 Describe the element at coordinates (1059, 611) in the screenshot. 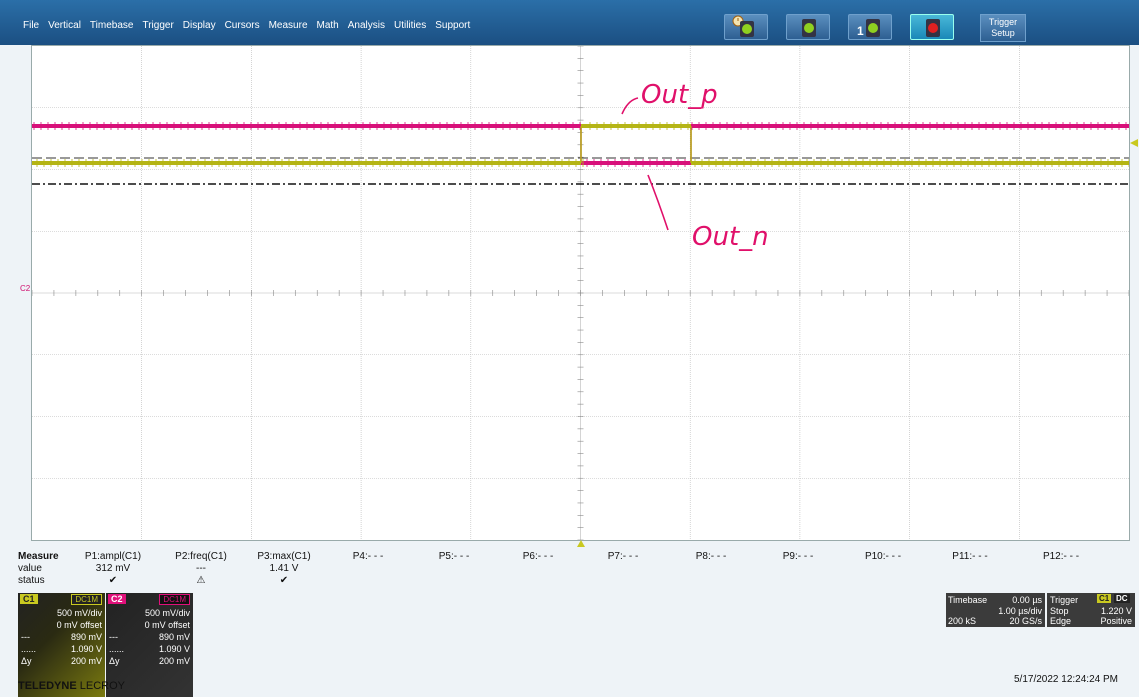

I see `trigger-mode: Stop` at that location.